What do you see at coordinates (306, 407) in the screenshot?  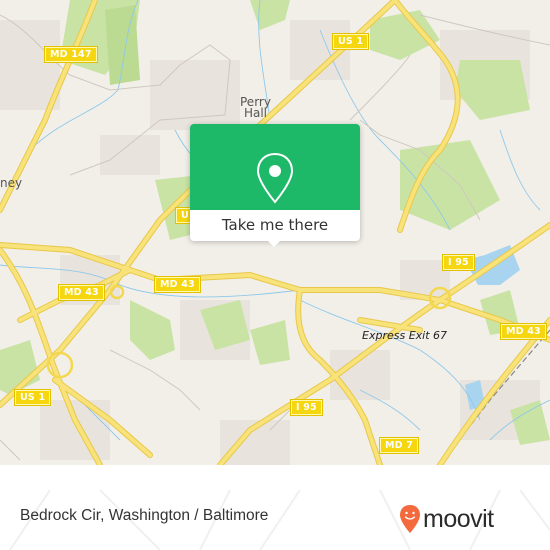 I see `road-shield-i-95-south: I 95` at bounding box center [306, 407].